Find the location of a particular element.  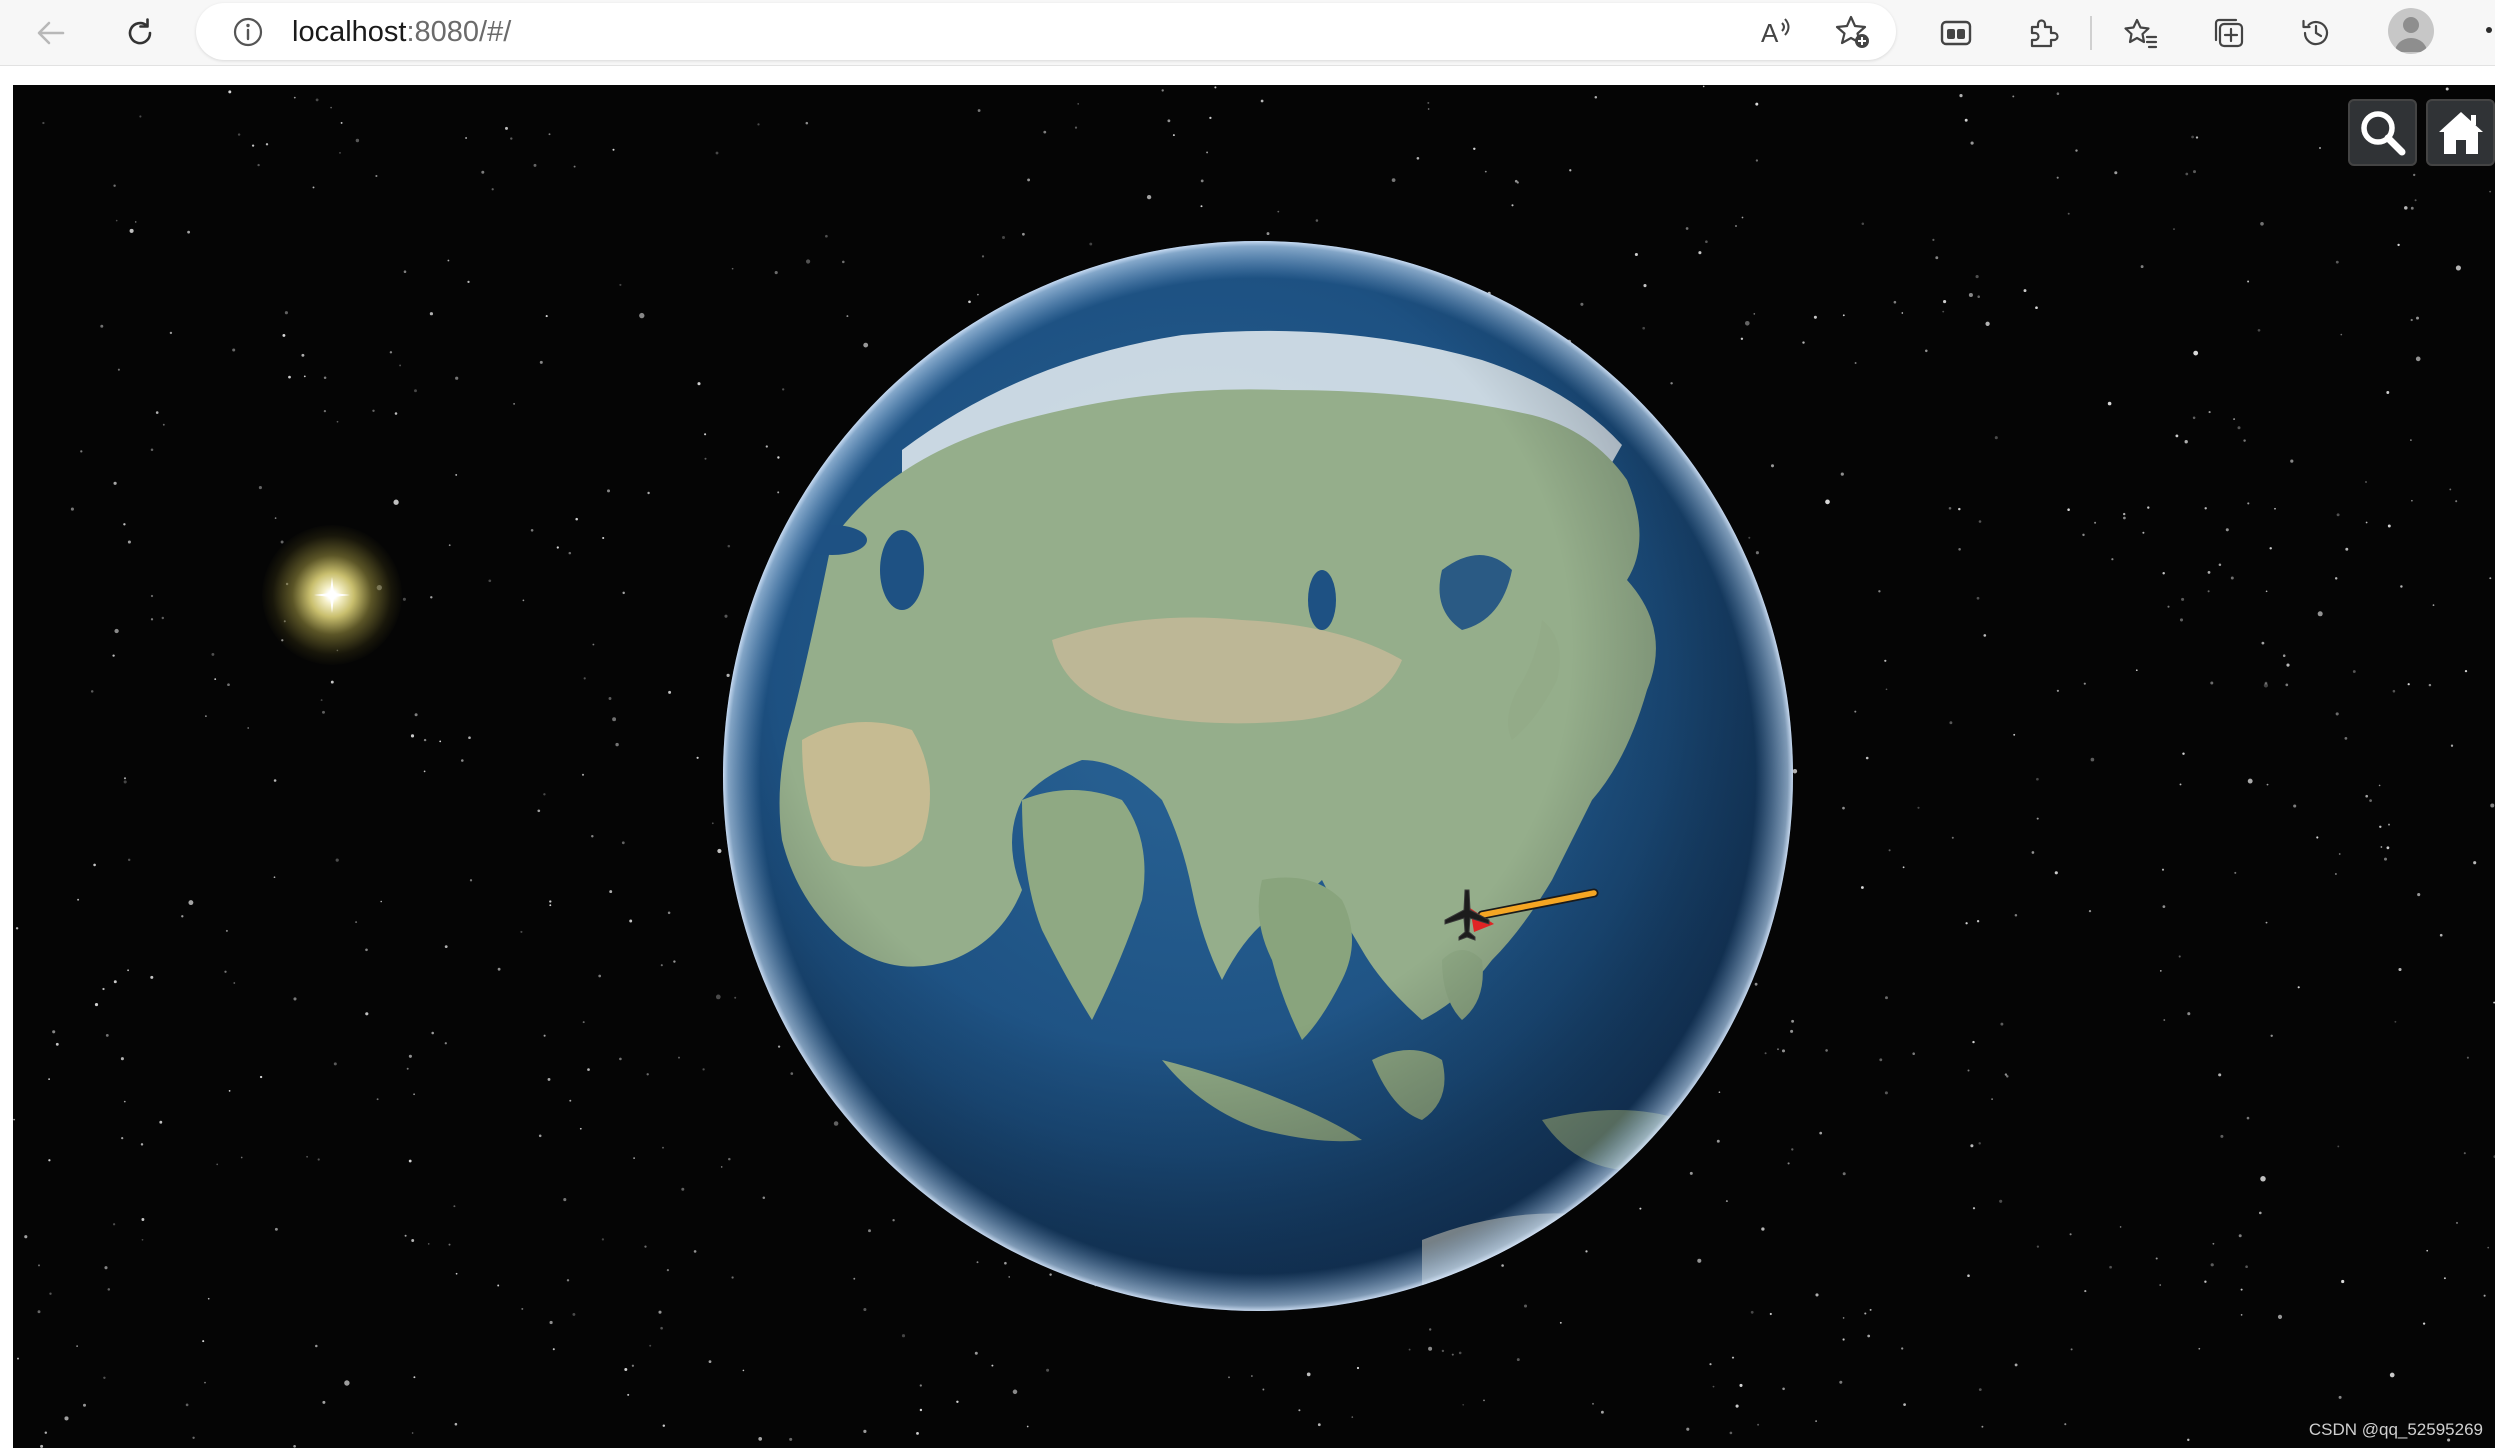

info-icon is located at coordinates (248, 32).